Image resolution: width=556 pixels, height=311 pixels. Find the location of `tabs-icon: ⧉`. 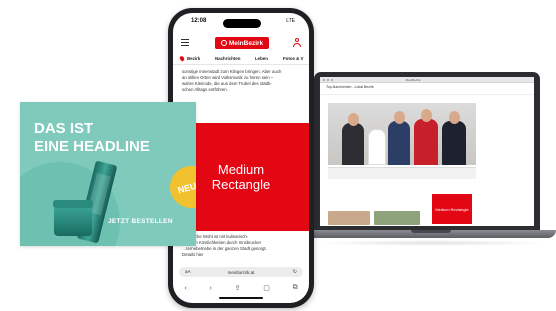

tabs-icon: ⧉ is located at coordinates (295, 288).